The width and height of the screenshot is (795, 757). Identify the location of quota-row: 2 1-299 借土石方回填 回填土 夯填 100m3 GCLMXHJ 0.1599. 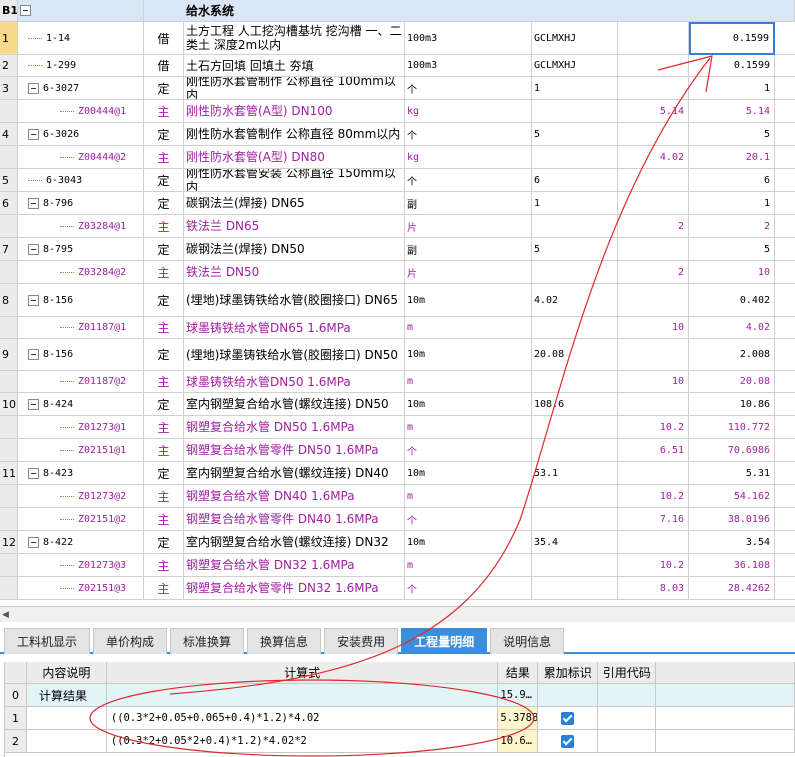
(397, 66).